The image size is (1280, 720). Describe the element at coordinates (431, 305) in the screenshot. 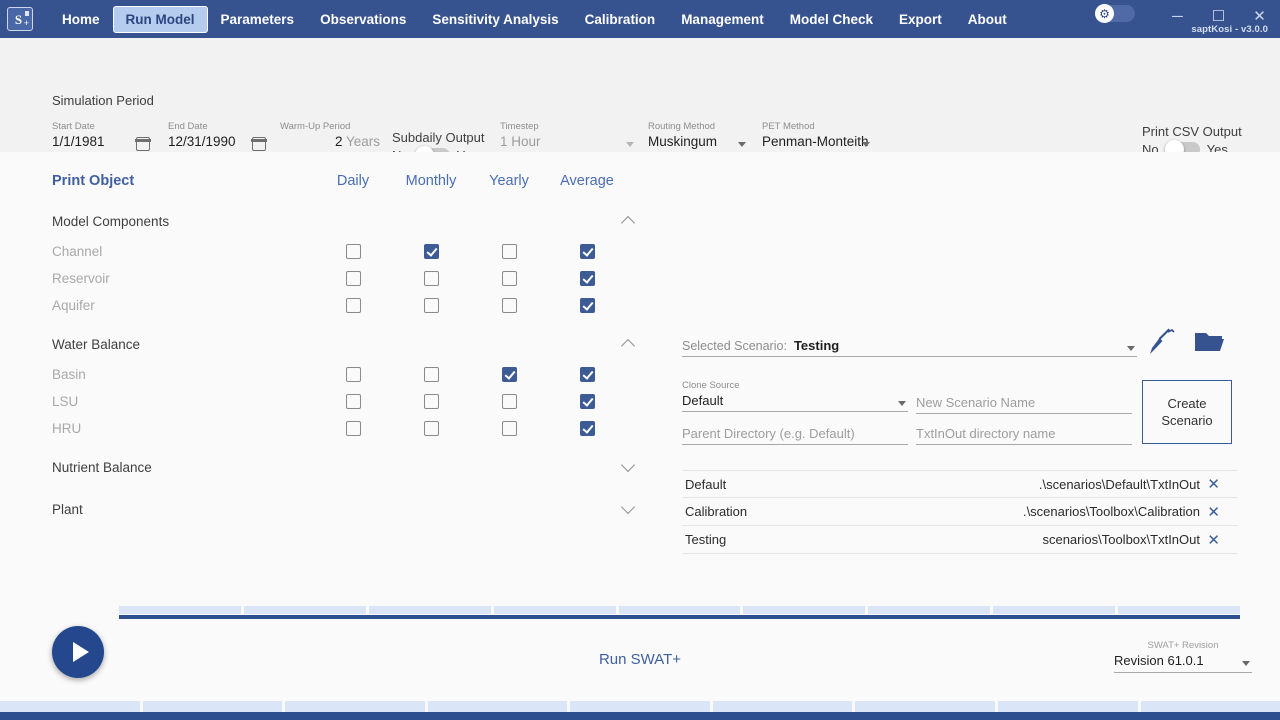

I see `checkbox-aquifer-monthly` at that location.